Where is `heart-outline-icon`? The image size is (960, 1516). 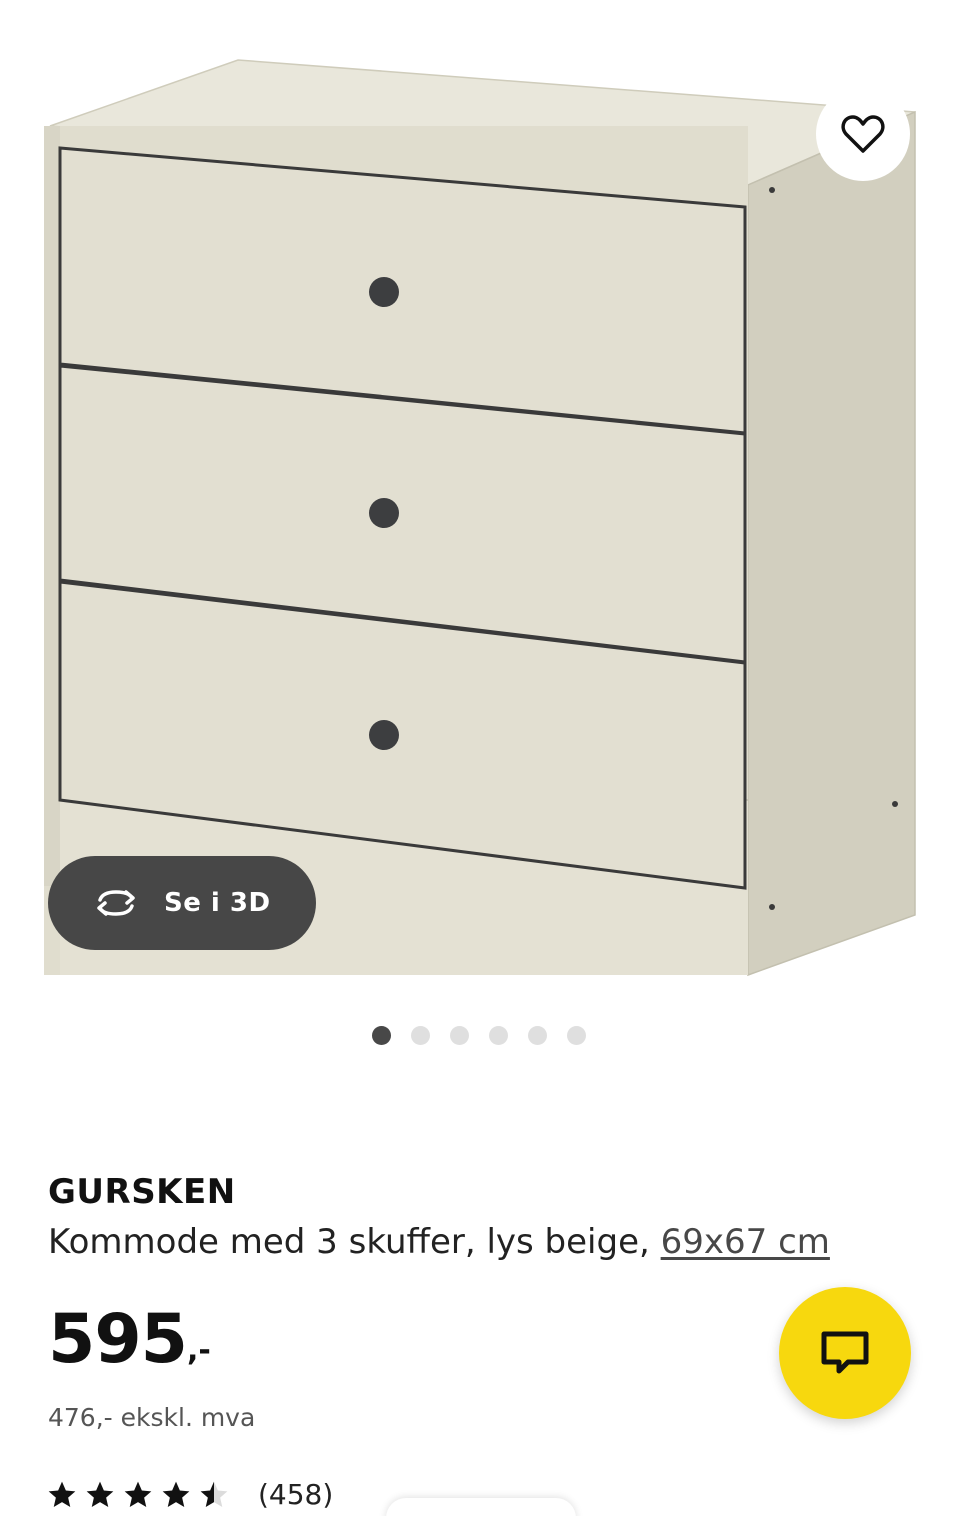
heart-outline-icon is located at coordinates (863, 134).